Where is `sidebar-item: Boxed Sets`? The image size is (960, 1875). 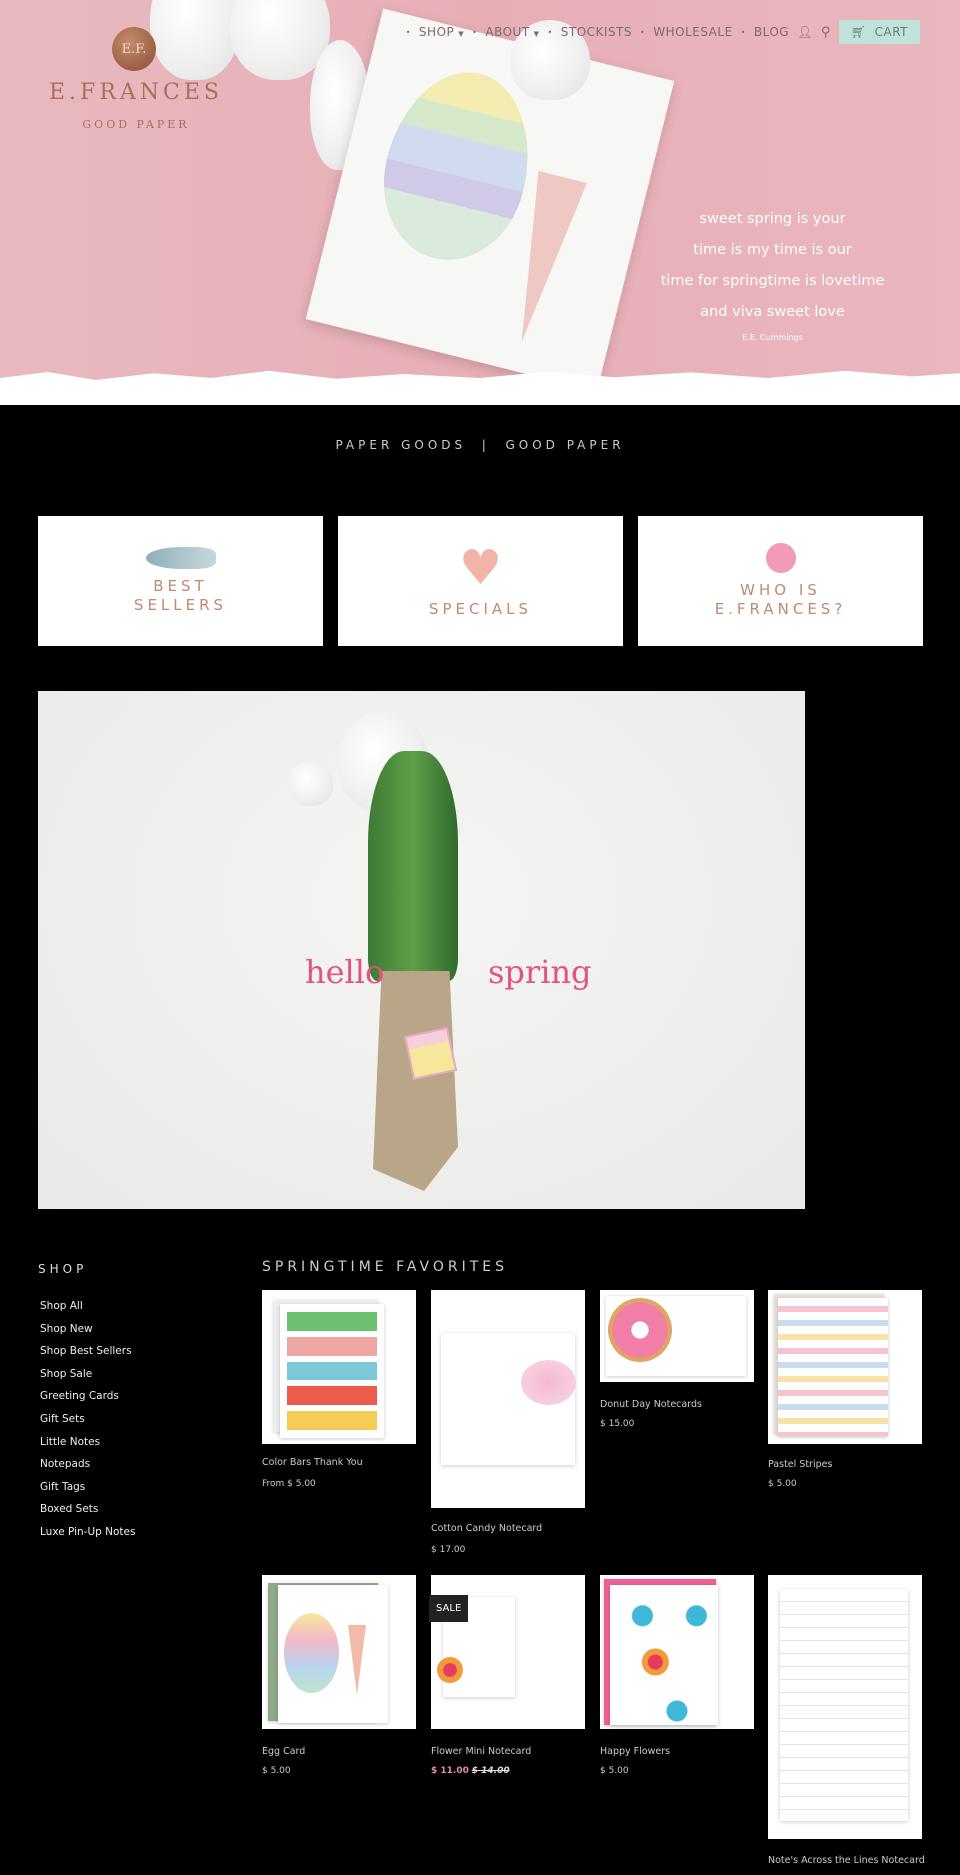
sidebar-item: Boxed Sets is located at coordinates (87, 1514).